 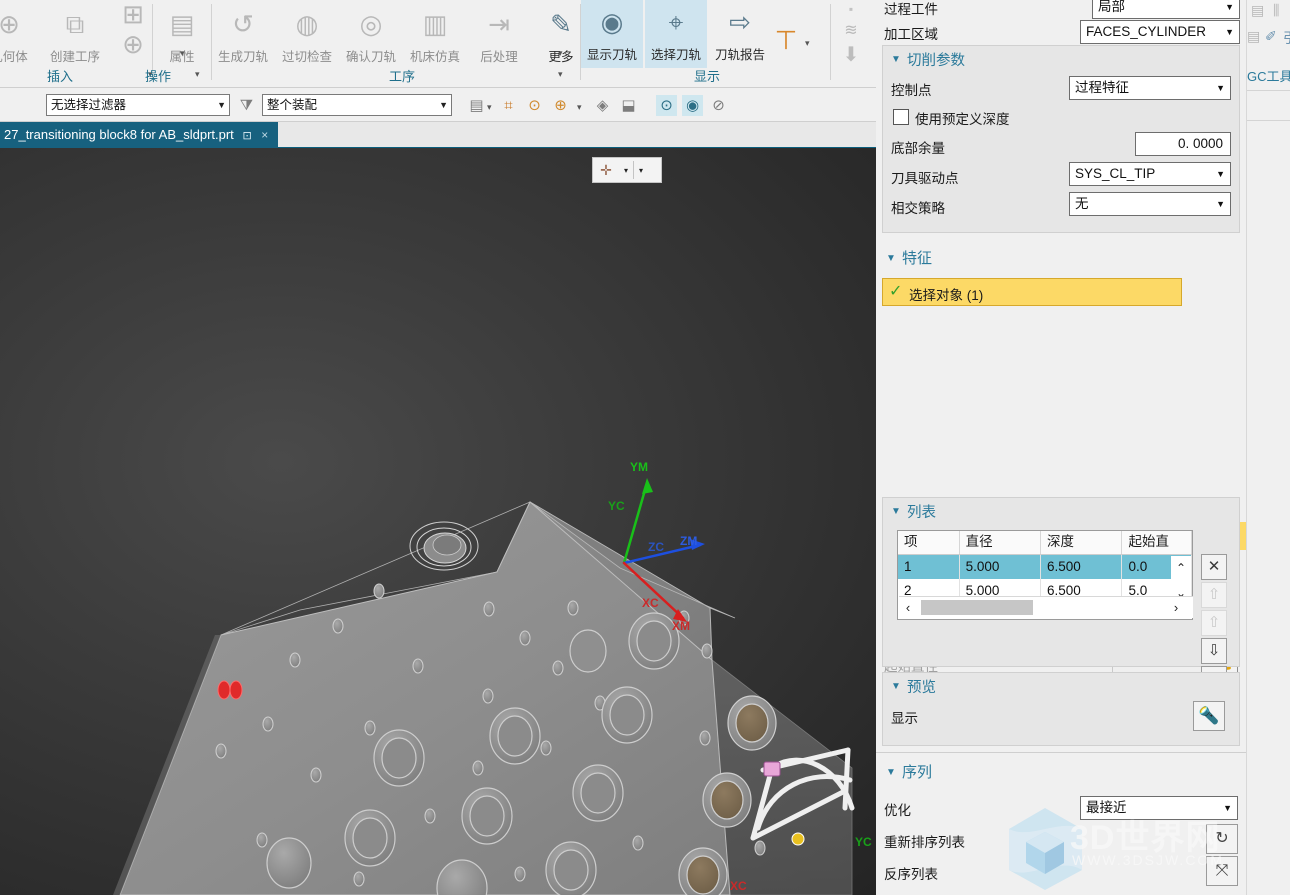 What do you see at coordinates (138, 105) in the screenshot?
I see `selection-filter-combo: 无选择过滤器 ▼` at bounding box center [138, 105].